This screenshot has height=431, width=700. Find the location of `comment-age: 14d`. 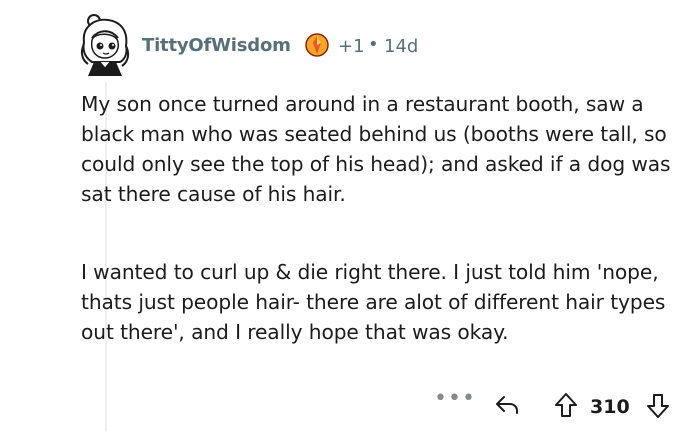

comment-age: 14d is located at coordinates (401, 46).